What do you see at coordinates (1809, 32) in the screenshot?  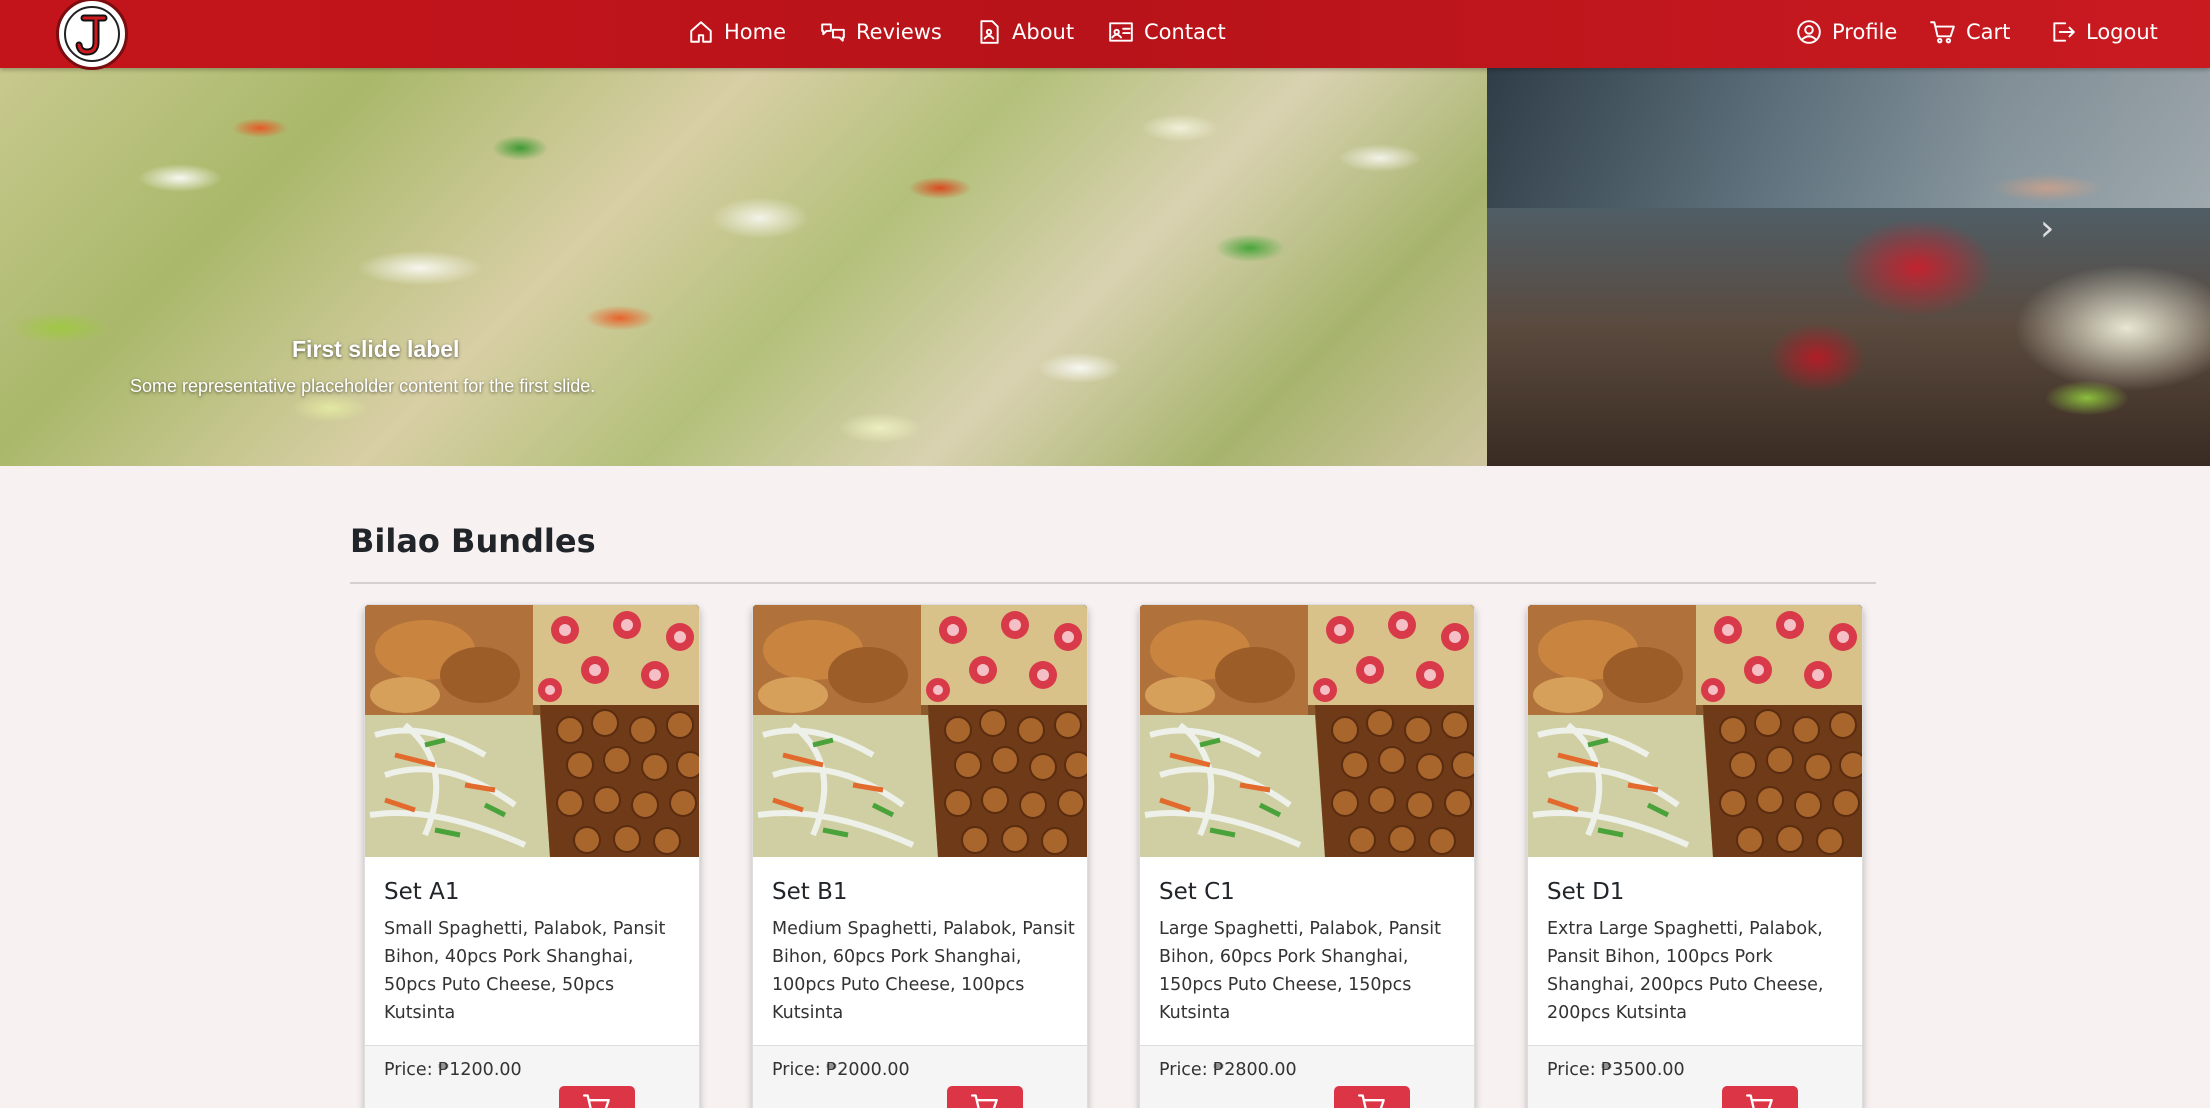 I see `profile-icon` at bounding box center [1809, 32].